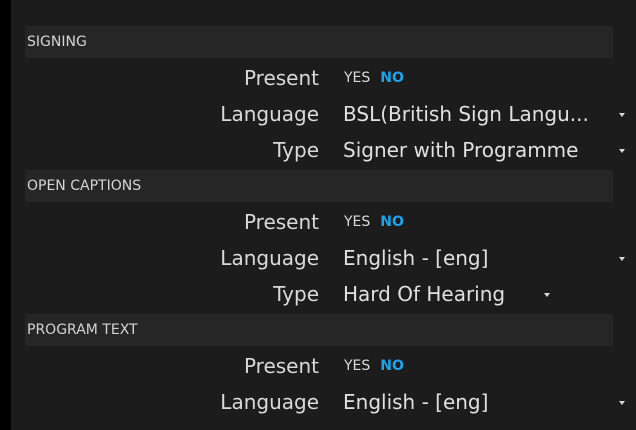  I want to click on section-header-program-text: PROGRAM TEXT, so click(319, 330).